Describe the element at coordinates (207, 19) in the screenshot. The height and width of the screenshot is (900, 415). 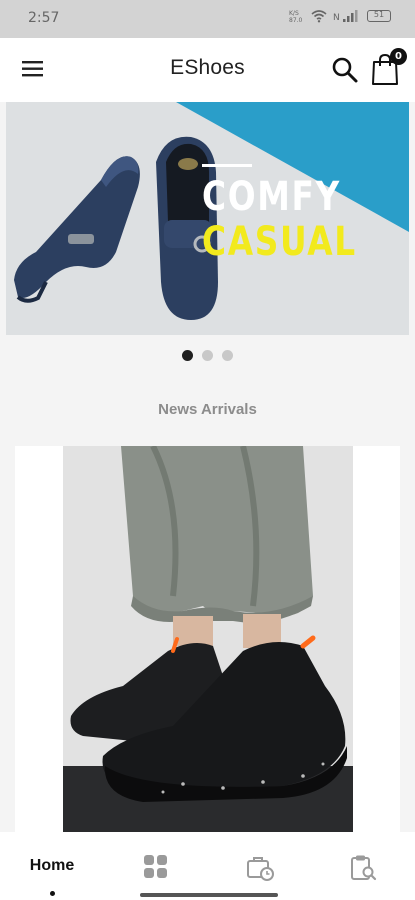
I see `status-bar: 2:57 K/S 87.0 N 51` at that location.